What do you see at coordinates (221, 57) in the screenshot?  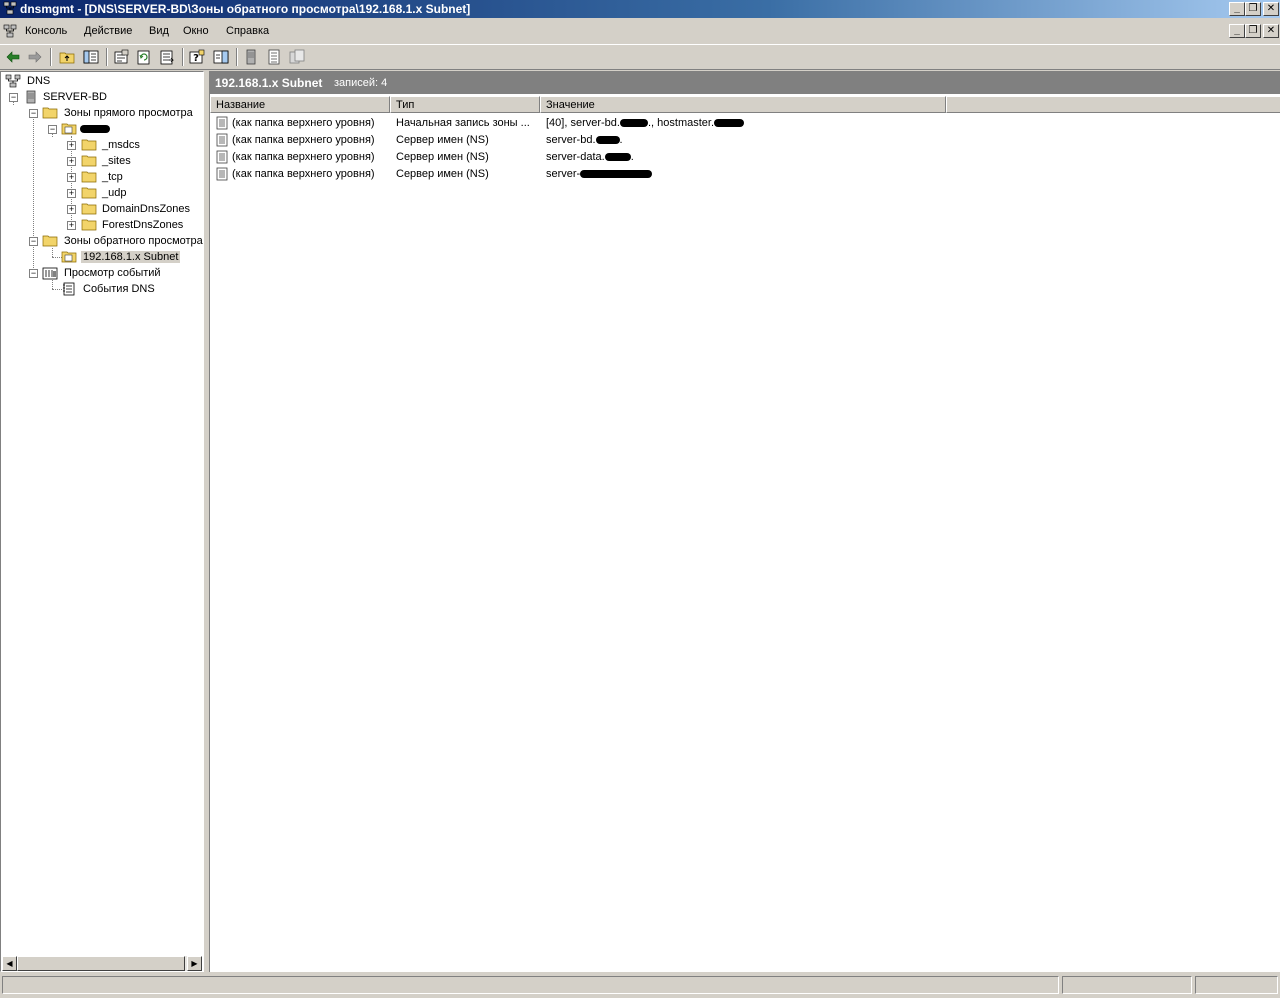 I see `action-pane-icon` at bounding box center [221, 57].